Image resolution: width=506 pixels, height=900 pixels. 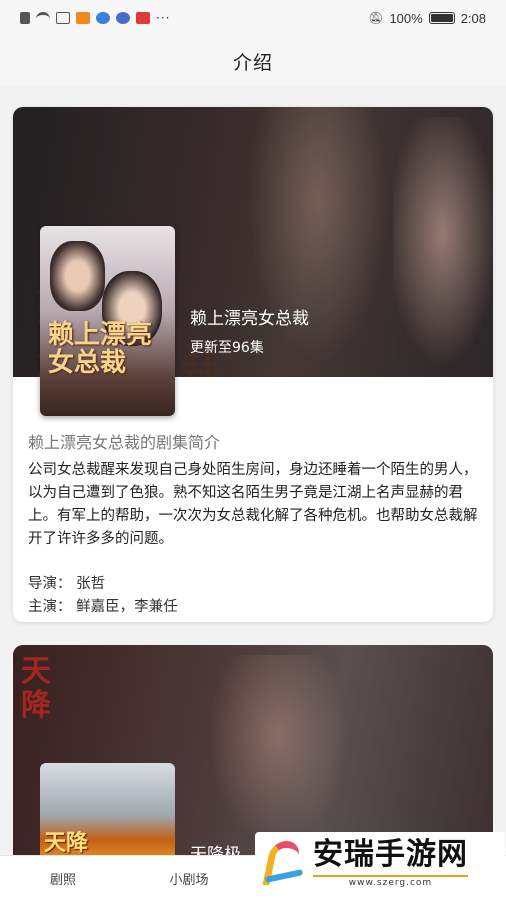 What do you see at coordinates (63, 878) in the screenshot?
I see `nav-stills: 剧照` at bounding box center [63, 878].